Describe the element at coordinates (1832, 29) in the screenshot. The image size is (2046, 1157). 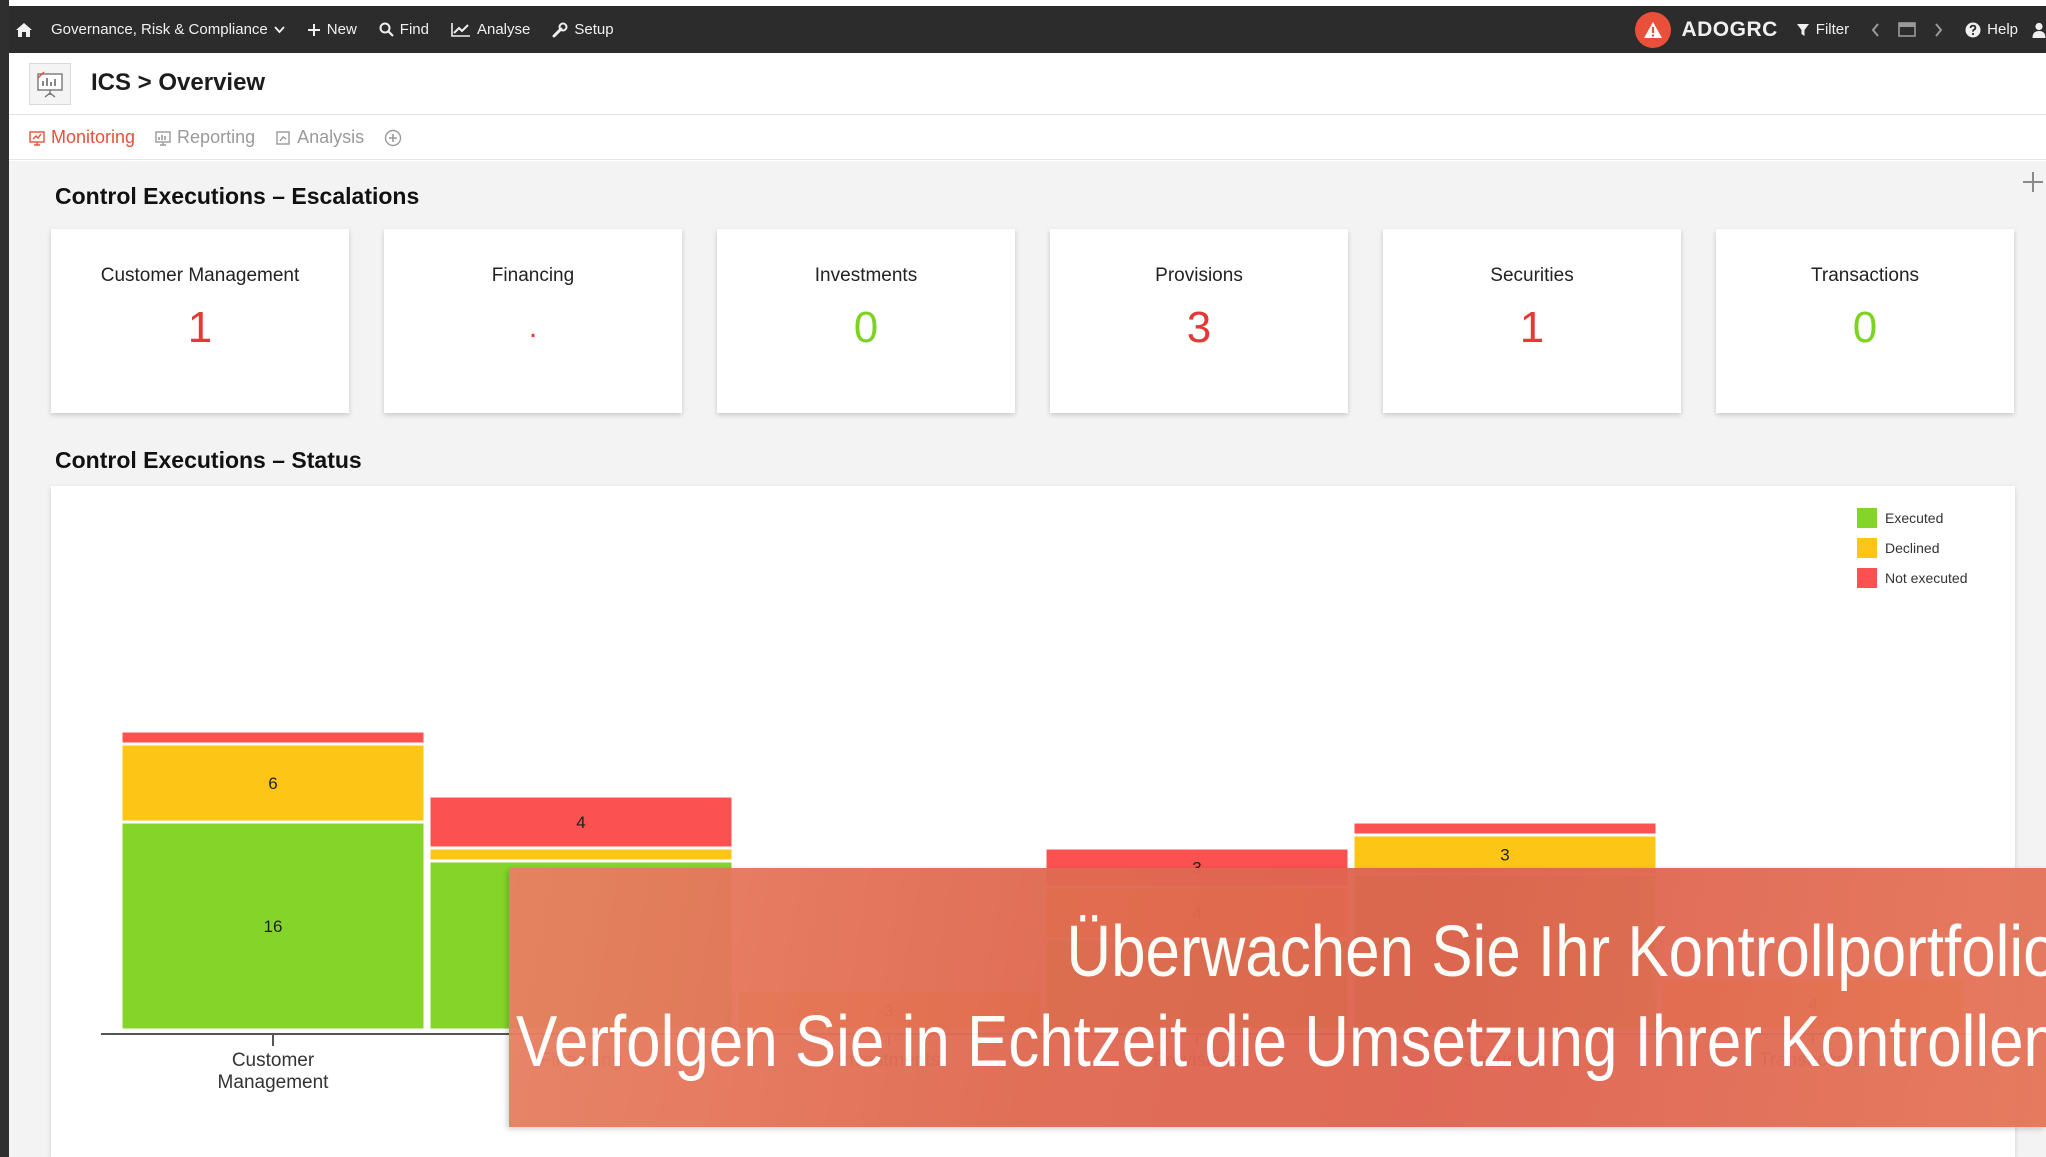
I see `filter-label: Filter` at that location.